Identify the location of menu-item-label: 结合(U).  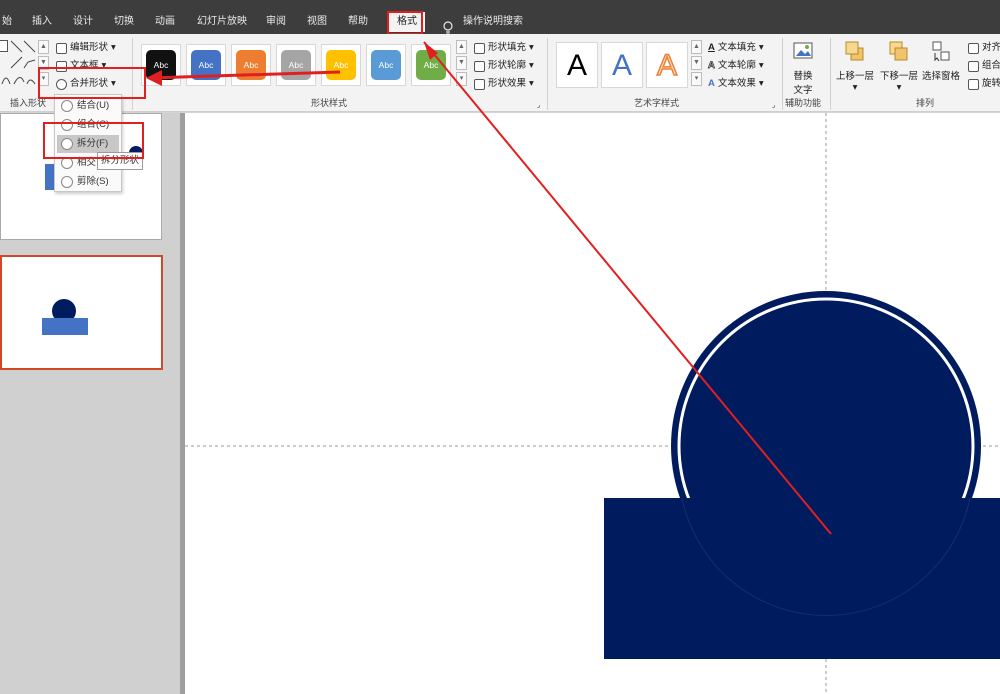
(93, 105).